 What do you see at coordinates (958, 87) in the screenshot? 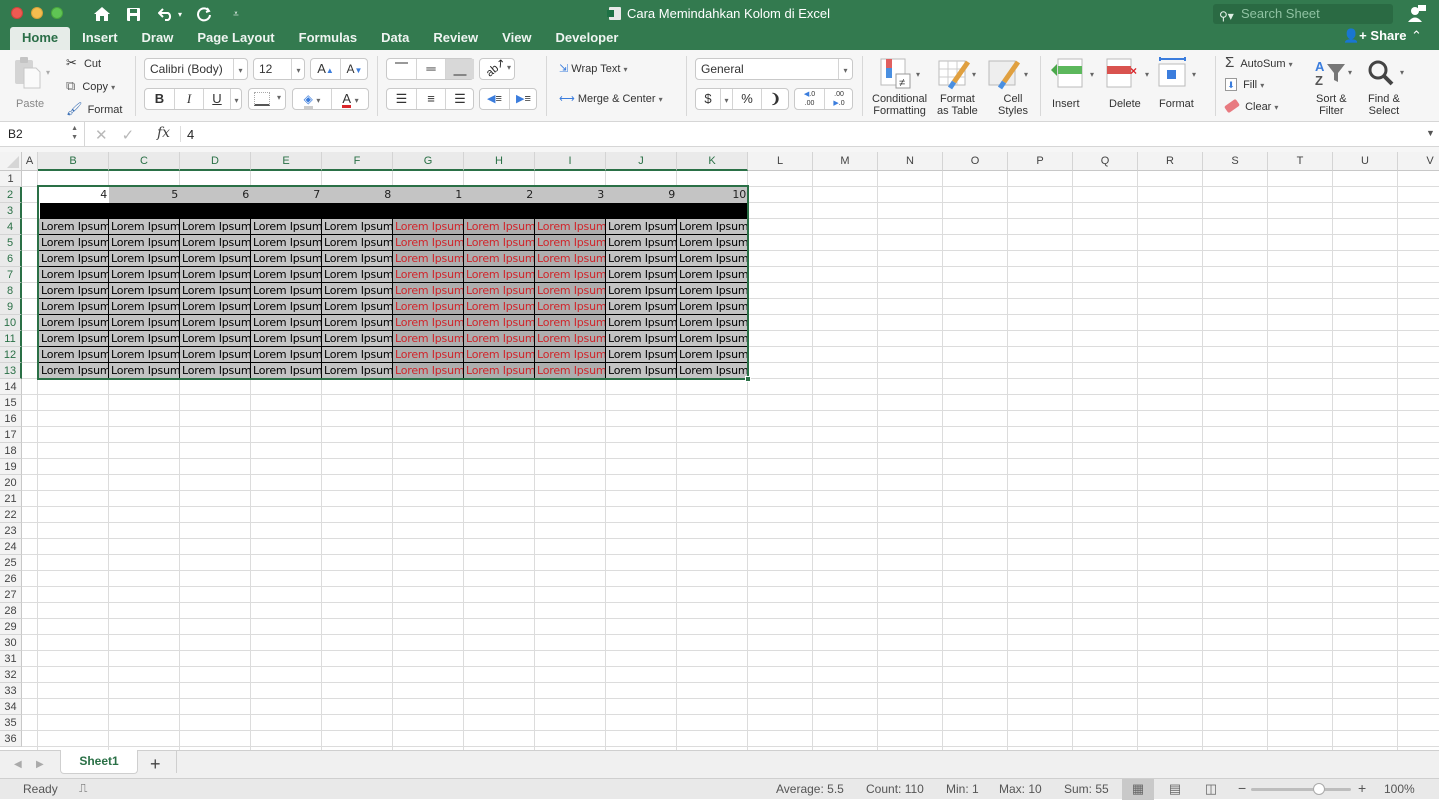
I see `format-as-table-button: ▾ Format as Table` at bounding box center [958, 87].